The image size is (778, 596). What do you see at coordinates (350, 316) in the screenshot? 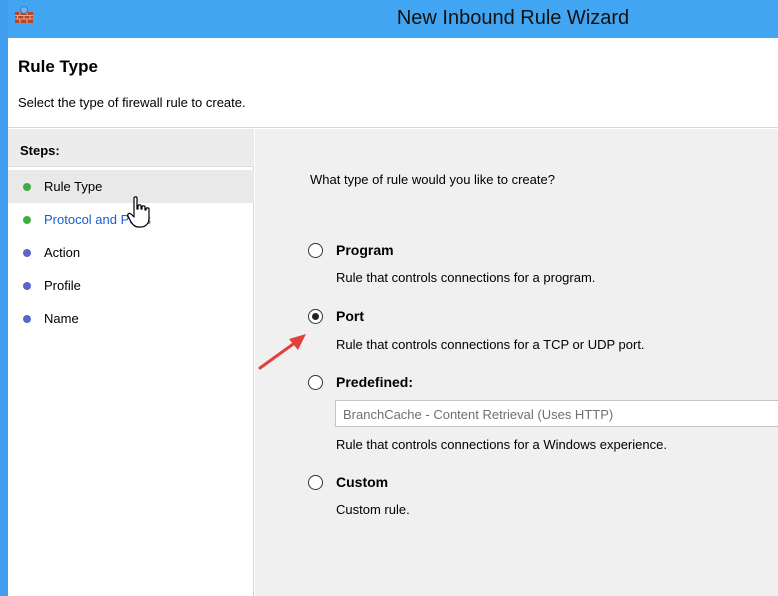
I see `port-label: Port` at bounding box center [350, 316].